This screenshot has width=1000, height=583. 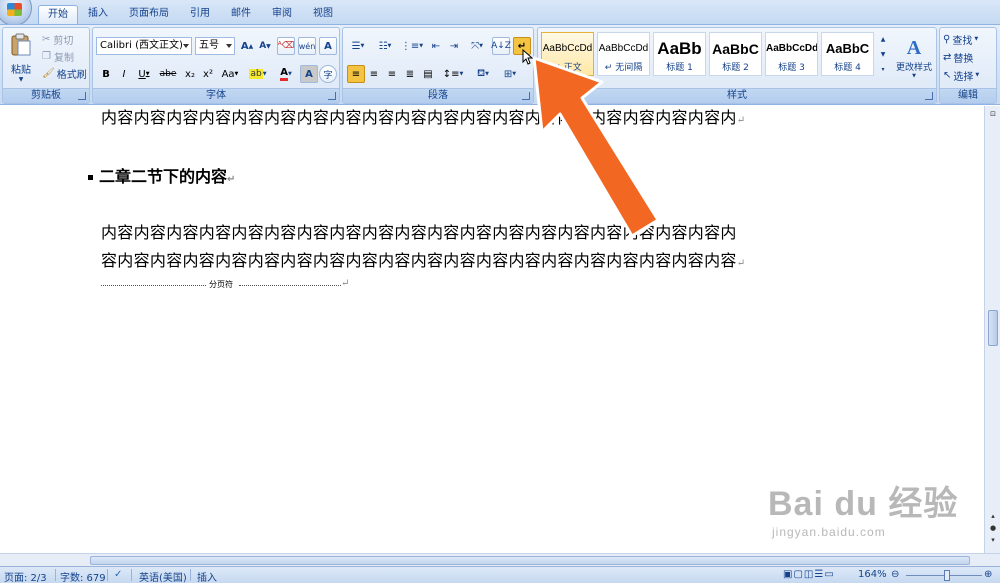 What do you see at coordinates (190, 575) in the screenshot?
I see `status-divider` at bounding box center [190, 575].